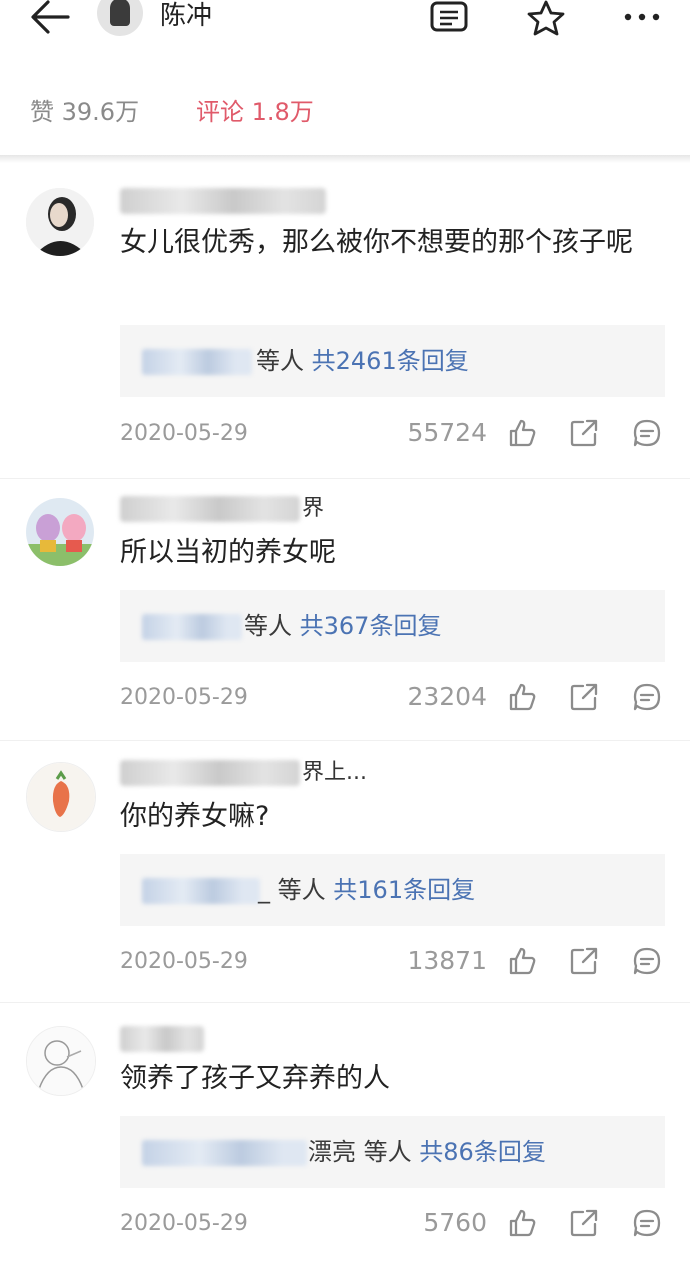 Image resolution: width=690 pixels, height=1272 pixels. I want to click on comment-meta: 2020-05-29 13871, so click(392, 962).